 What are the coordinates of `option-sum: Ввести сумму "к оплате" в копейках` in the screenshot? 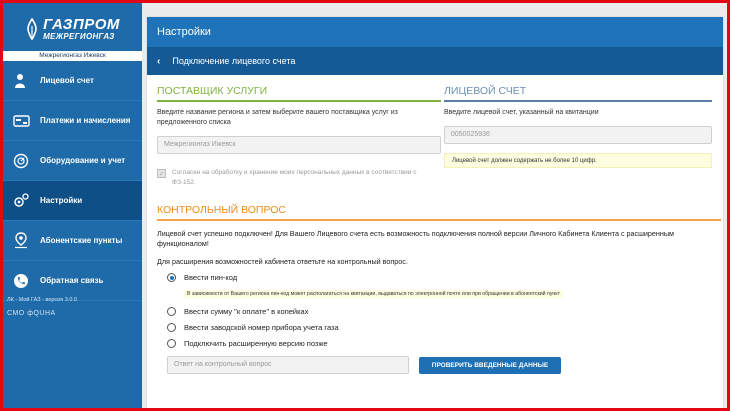 It's located at (444, 311).